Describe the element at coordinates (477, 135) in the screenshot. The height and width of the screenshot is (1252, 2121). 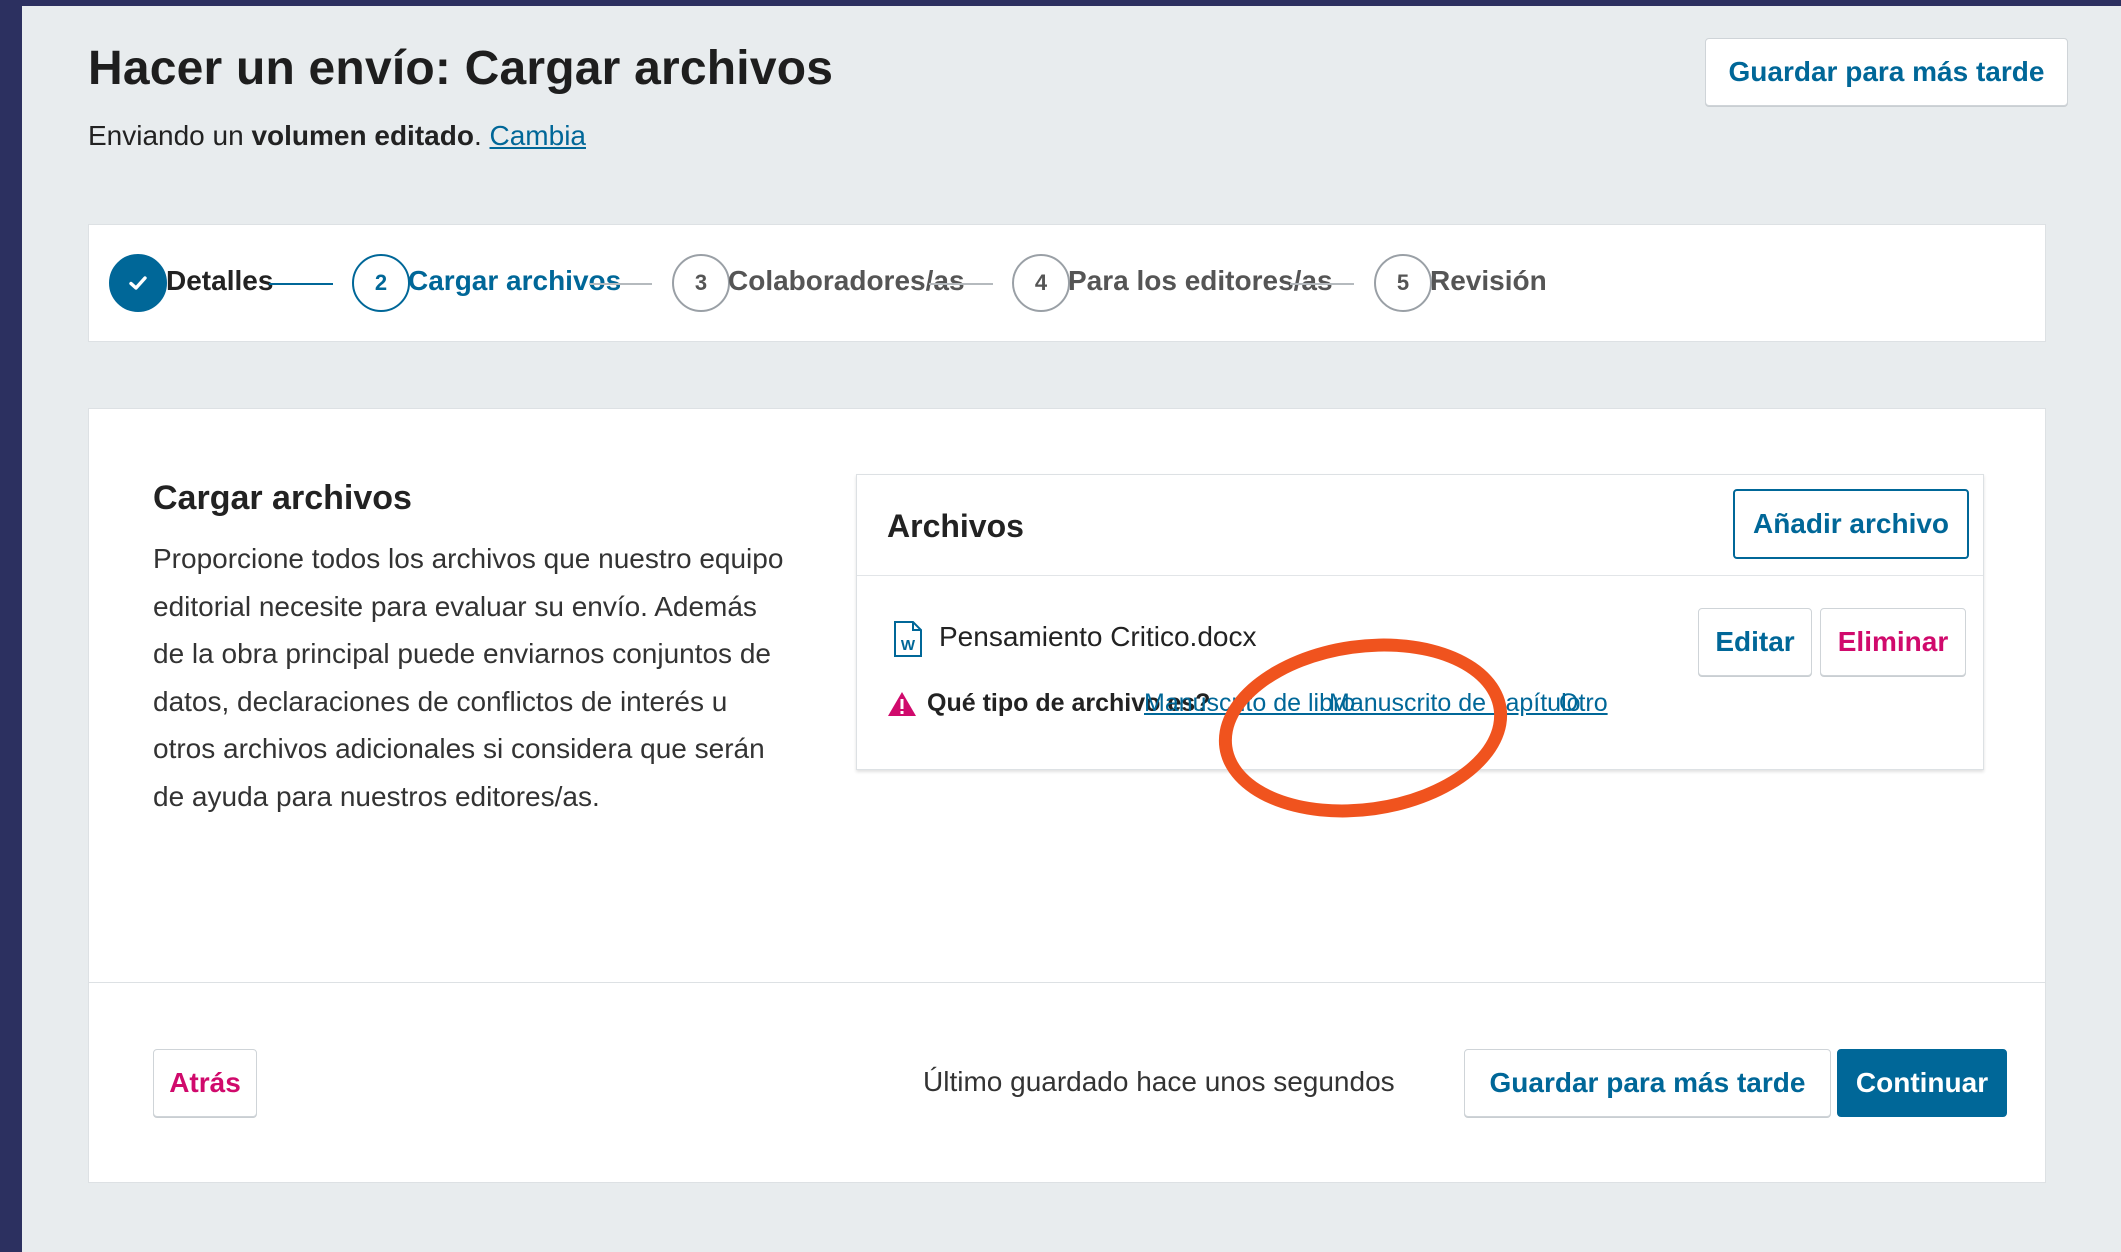
I see `submission-type-suffix: .` at that location.